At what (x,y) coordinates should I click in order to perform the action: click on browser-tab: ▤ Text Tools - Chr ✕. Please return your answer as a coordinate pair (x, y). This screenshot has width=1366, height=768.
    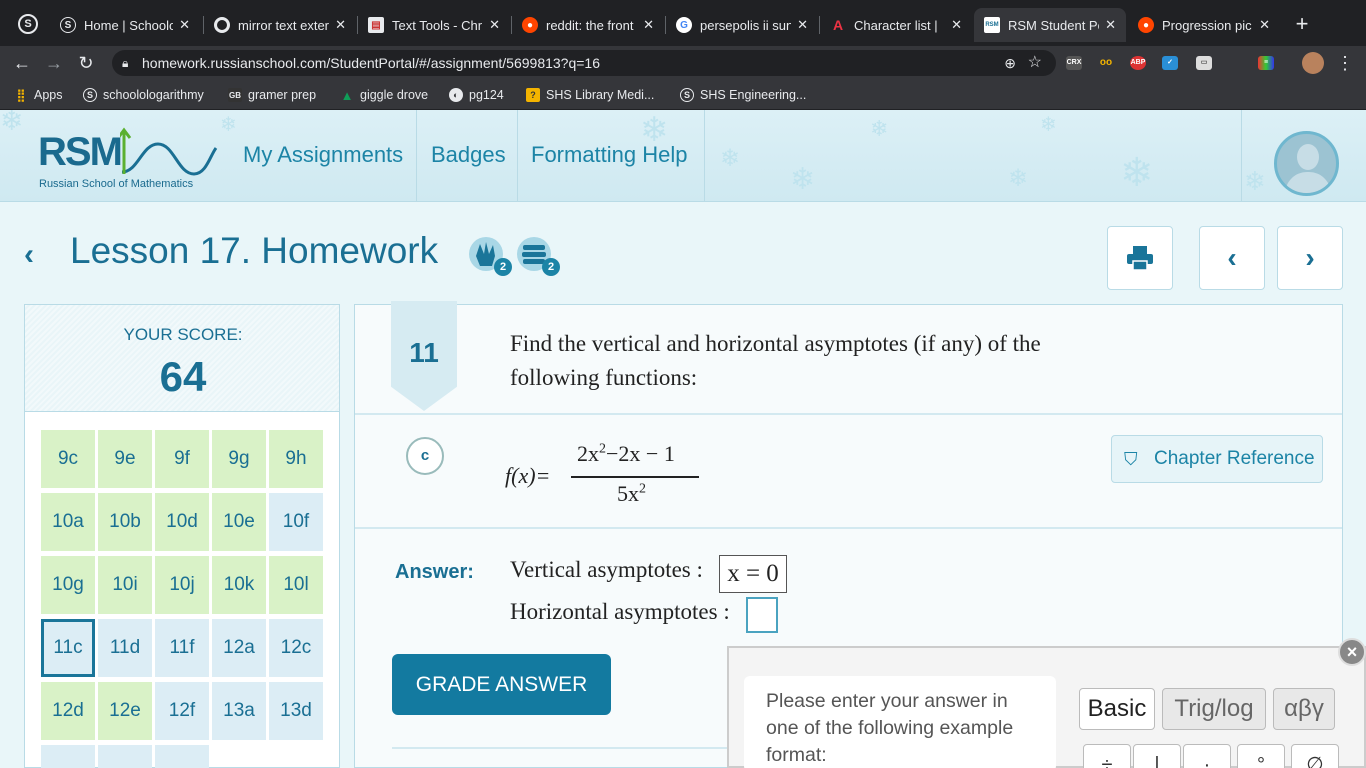
    Looking at the image, I should click on (434, 25).